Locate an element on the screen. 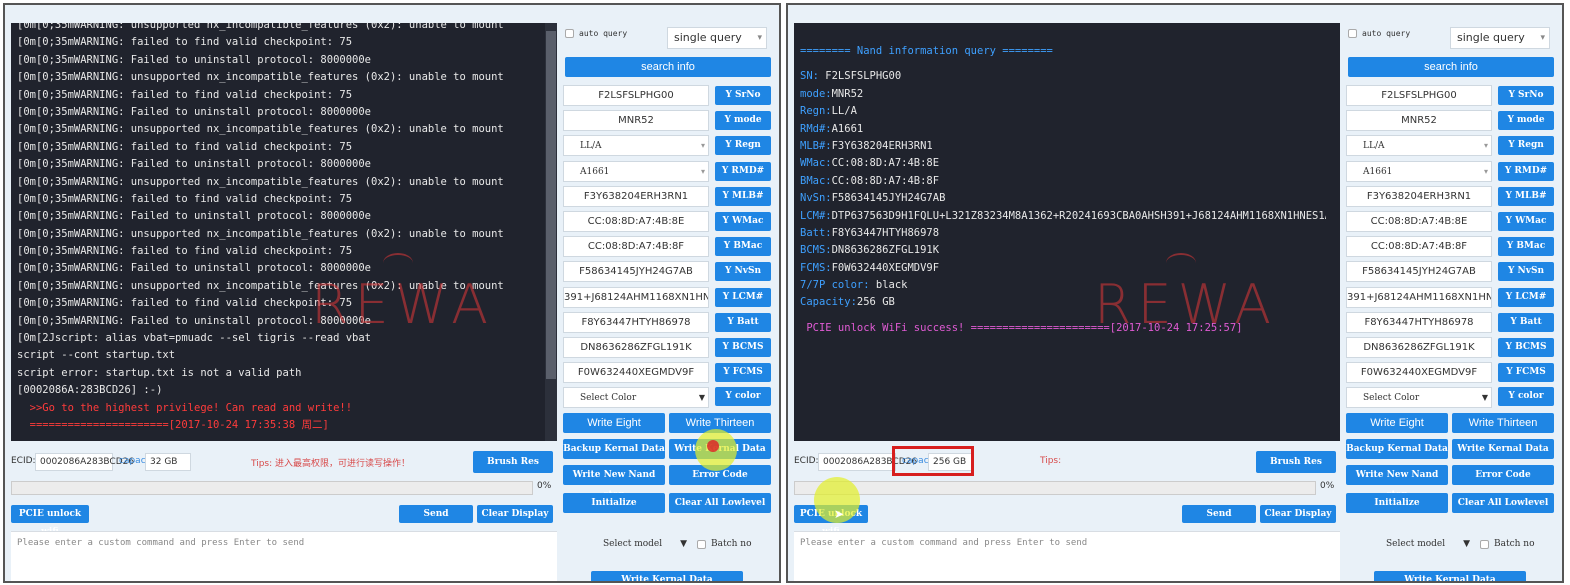 The image size is (1570, 585). write-kernel-button: Write Kernal Data is located at coordinates (1503, 449).